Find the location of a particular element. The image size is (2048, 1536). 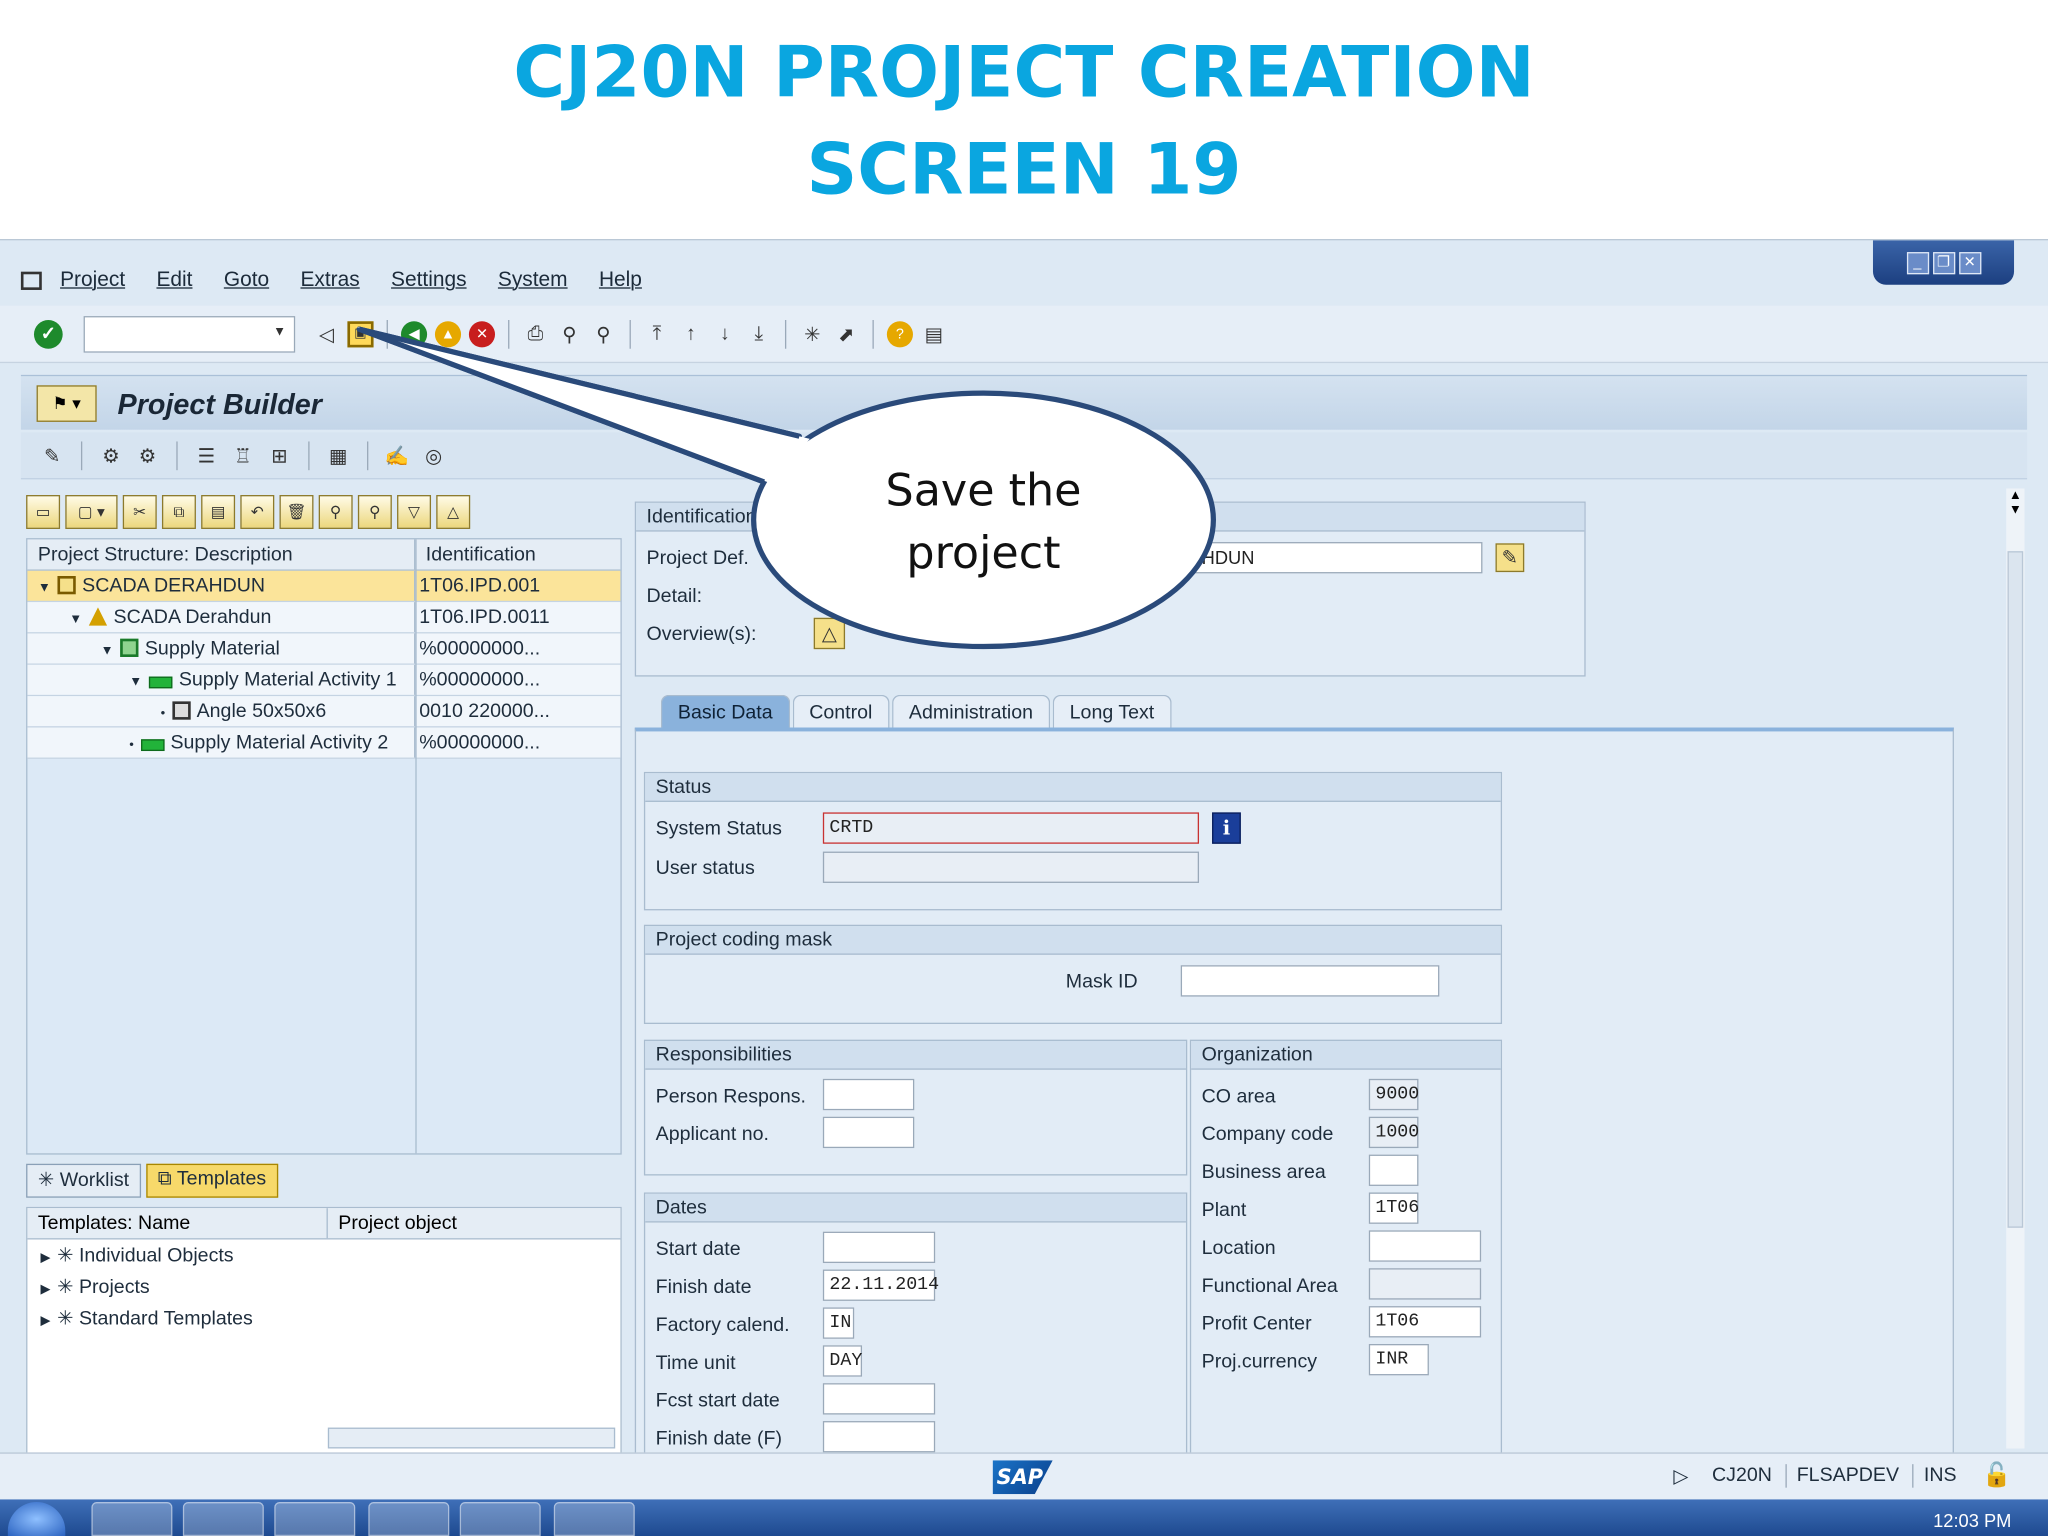

callout-bubble is located at coordinates (785, 488).